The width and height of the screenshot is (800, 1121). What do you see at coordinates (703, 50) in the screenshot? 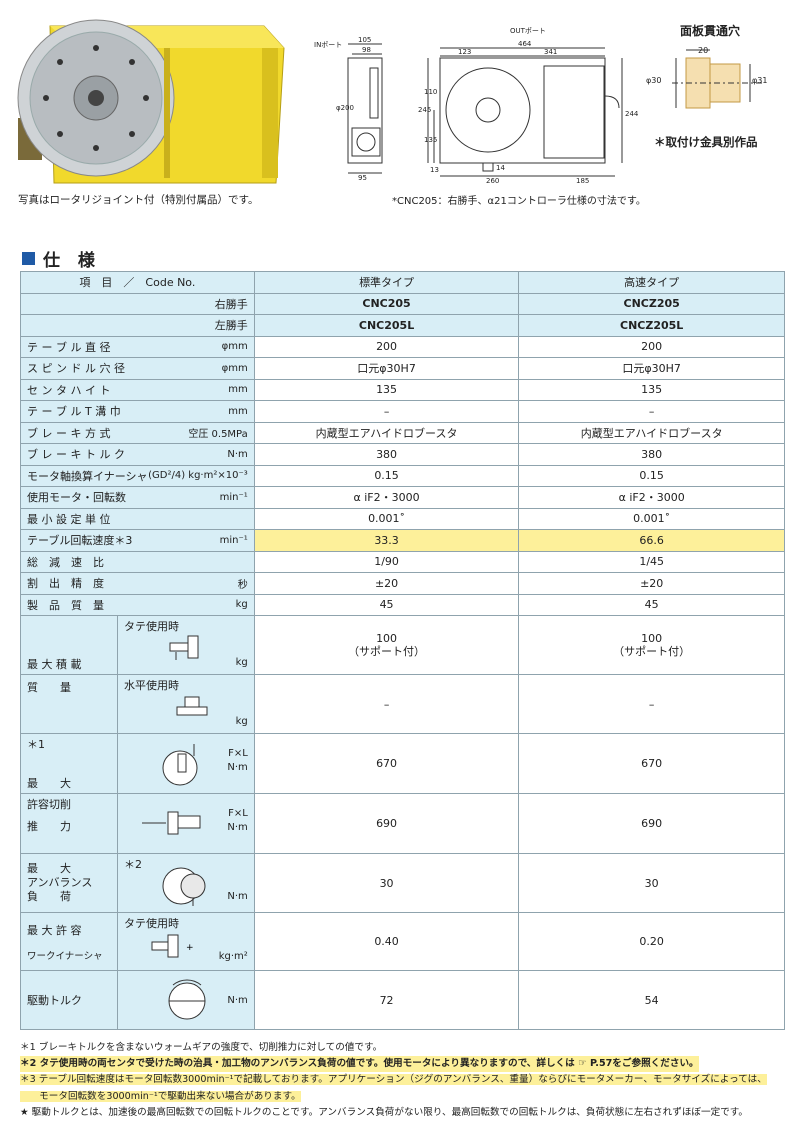
I see `panel-dim-20: 20` at bounding box center [703, 50].